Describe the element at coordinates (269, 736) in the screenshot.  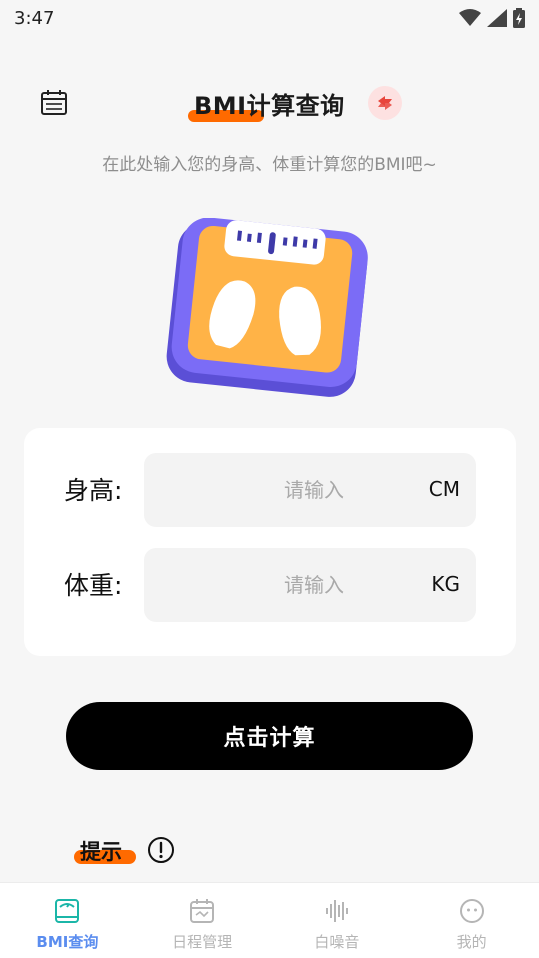
I see `calculate-button: 点击计算` at that location.